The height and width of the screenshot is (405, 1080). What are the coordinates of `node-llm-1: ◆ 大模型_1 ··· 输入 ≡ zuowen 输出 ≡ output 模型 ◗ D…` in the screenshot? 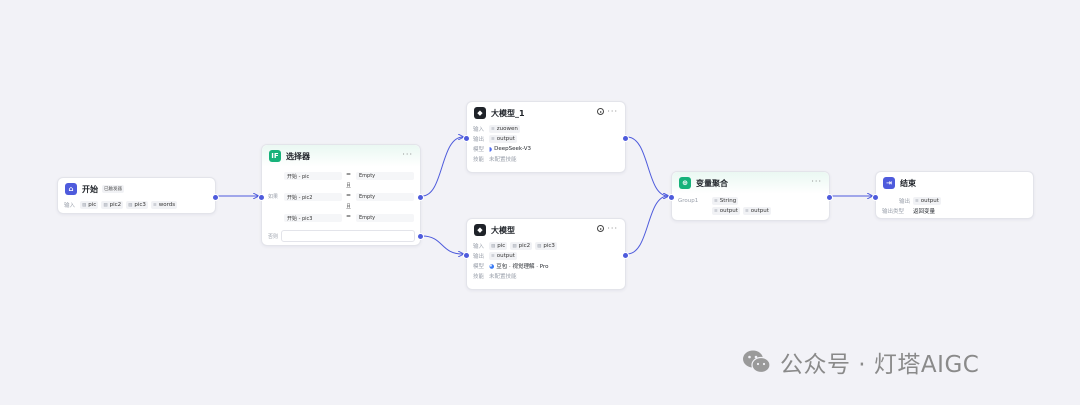 It's located at (546, 137).